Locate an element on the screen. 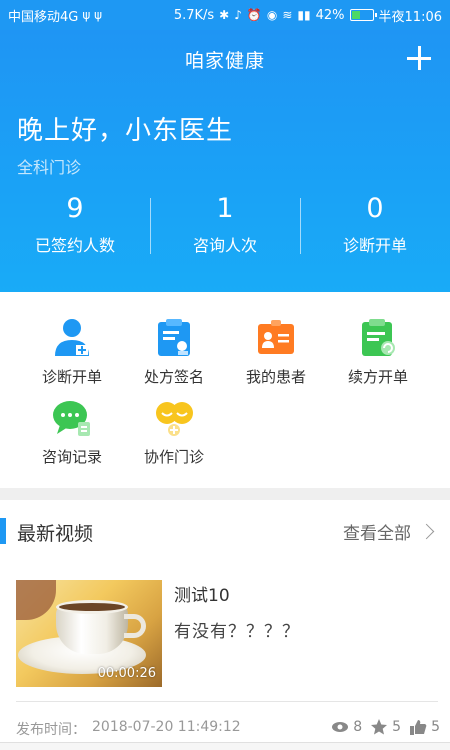 Image resolution: width=450 pixels, height=750 pixels. collaboration-icon is located at coordinates (174, 418).